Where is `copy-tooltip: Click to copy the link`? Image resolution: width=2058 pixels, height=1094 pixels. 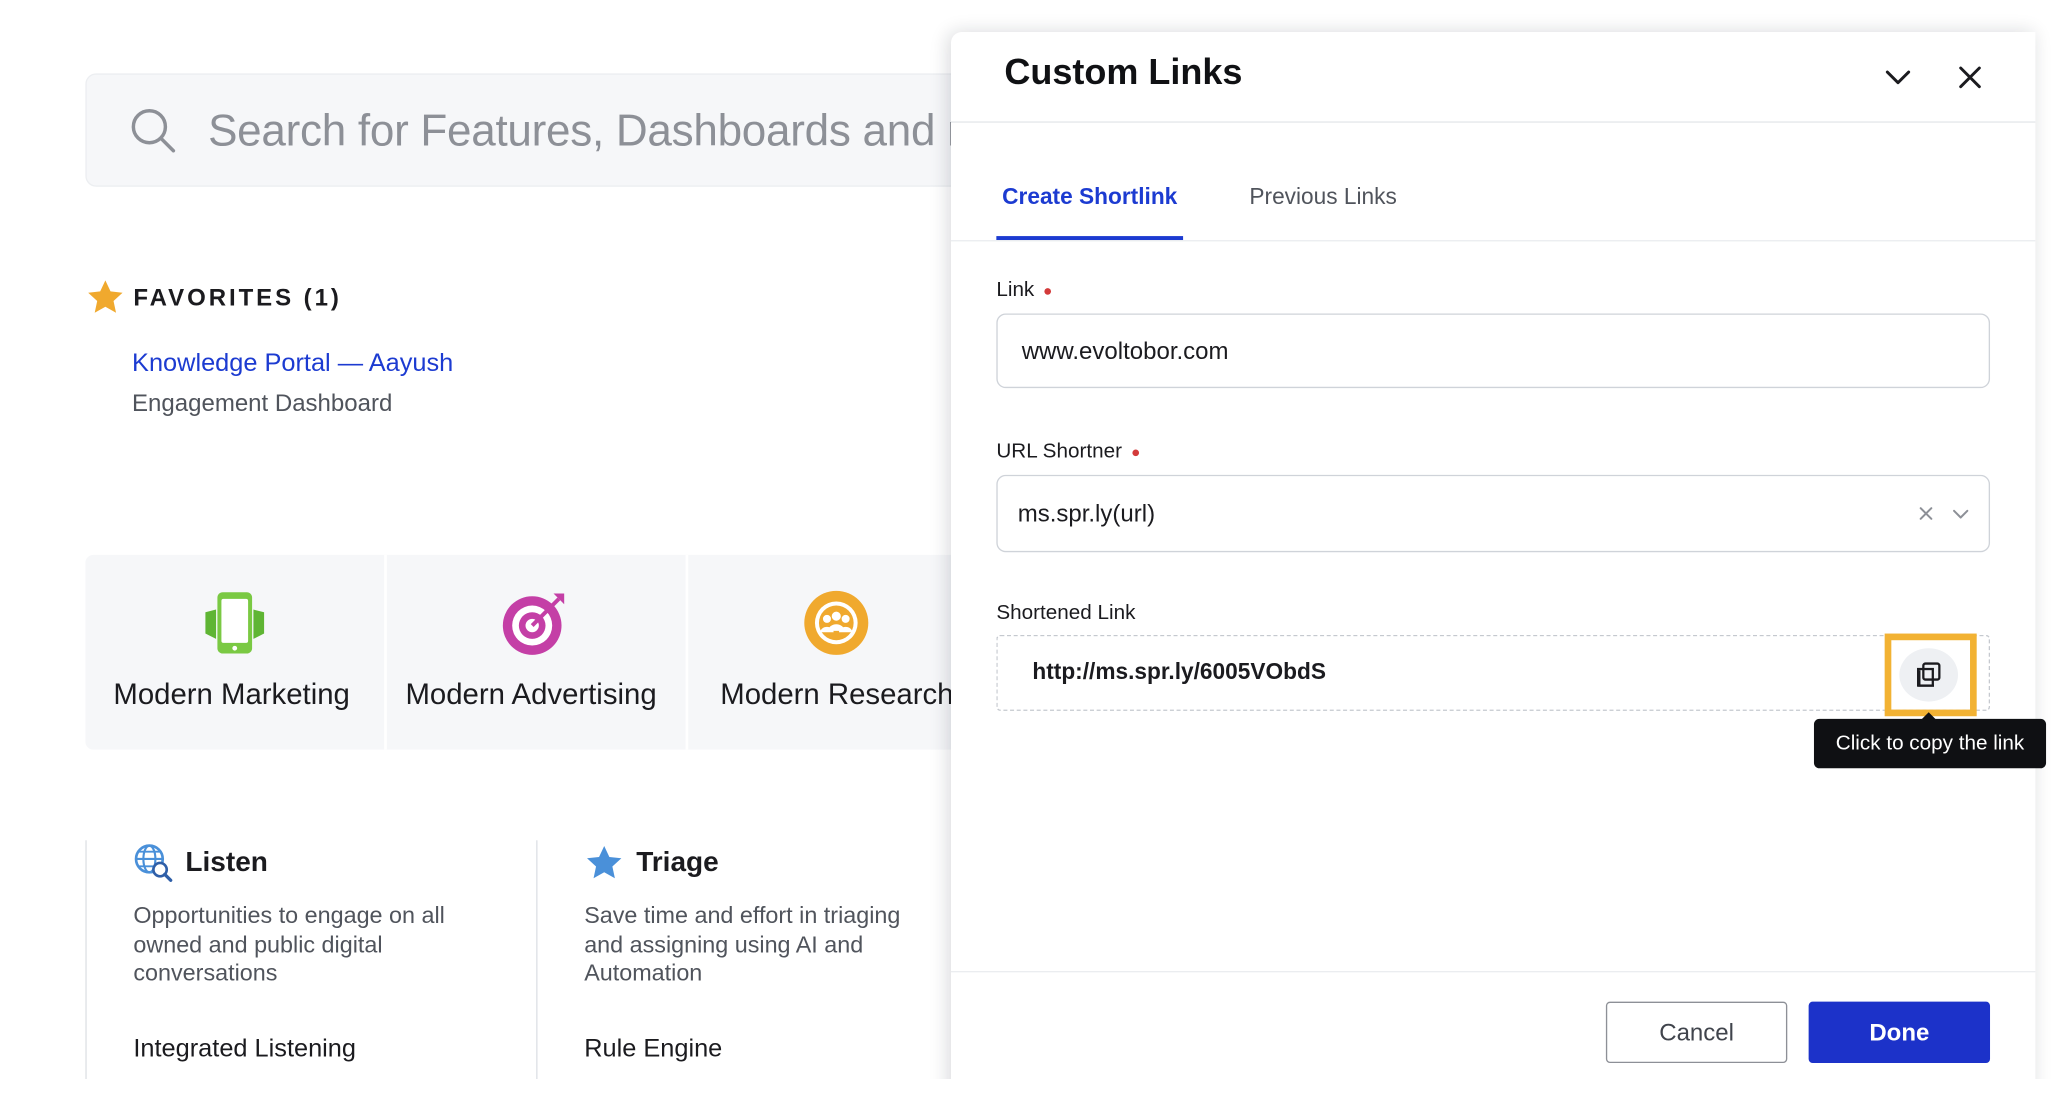
copy-tooltip: Click to copy the link is located at coordinates (1930, 743).